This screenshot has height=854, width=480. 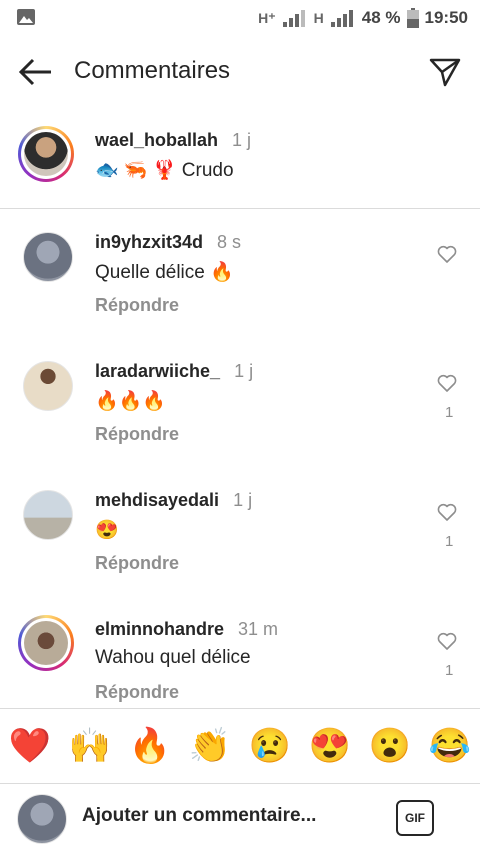 What do you see at coordinates (240, 165) in the screenshot?
I see `post-caption: wael_hoballah 1 j 🐟 🦐 🦞 Crudo` at bounding box center [240, 165].